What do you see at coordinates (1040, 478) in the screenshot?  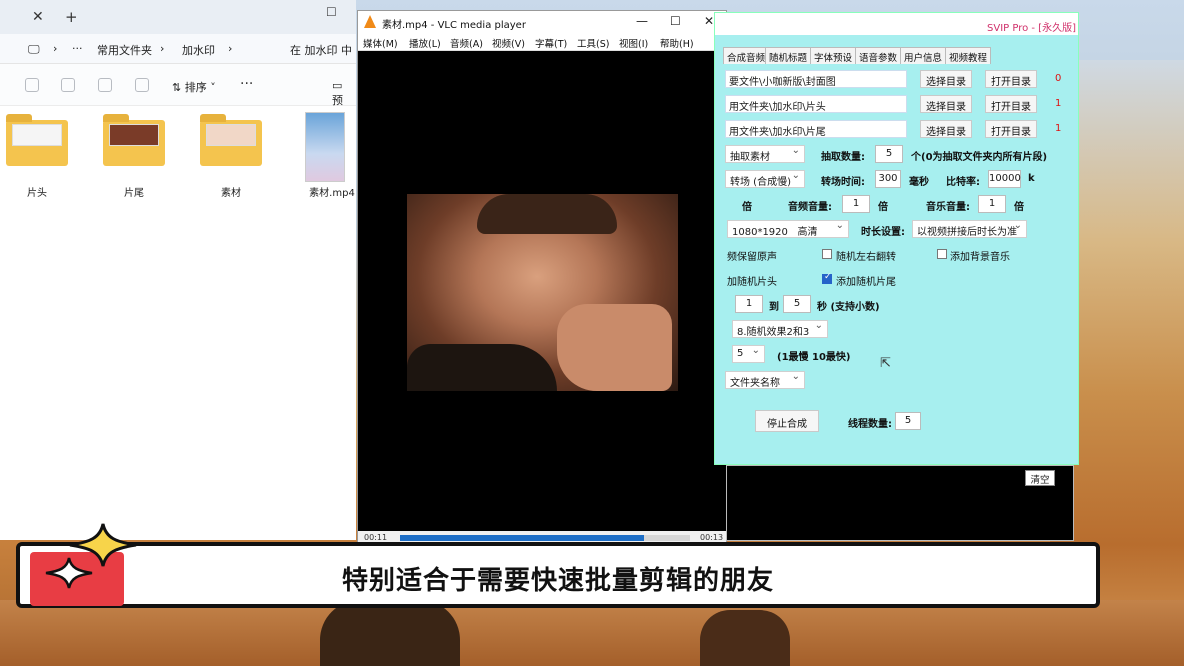 I see `clear-log-button: 清空` at bounding box center [1040, 478].